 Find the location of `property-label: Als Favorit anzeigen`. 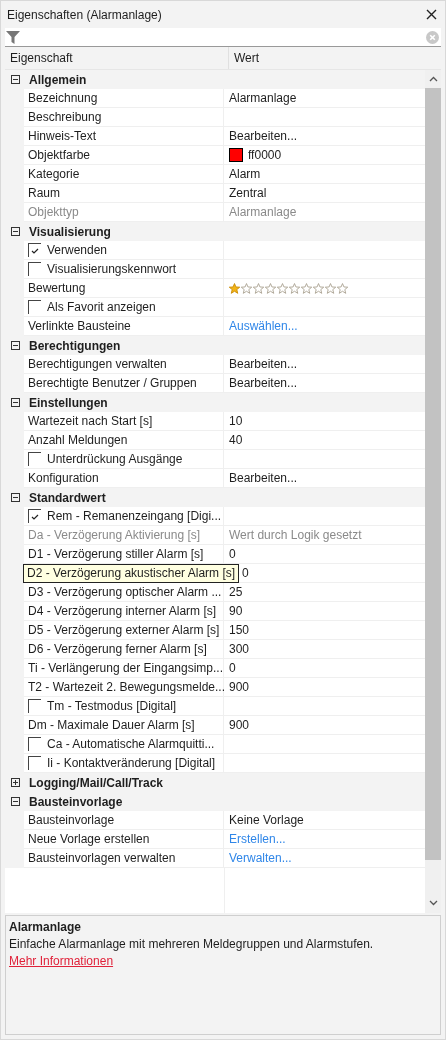

property-label: Als Favorit anzeigen is located at coordinates (101, 307).